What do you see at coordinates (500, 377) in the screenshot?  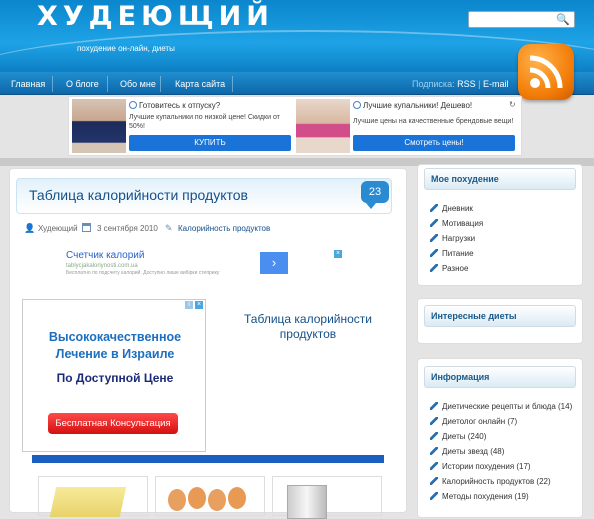 I see `widget-header: Информация` at bounding box center [500, 377].